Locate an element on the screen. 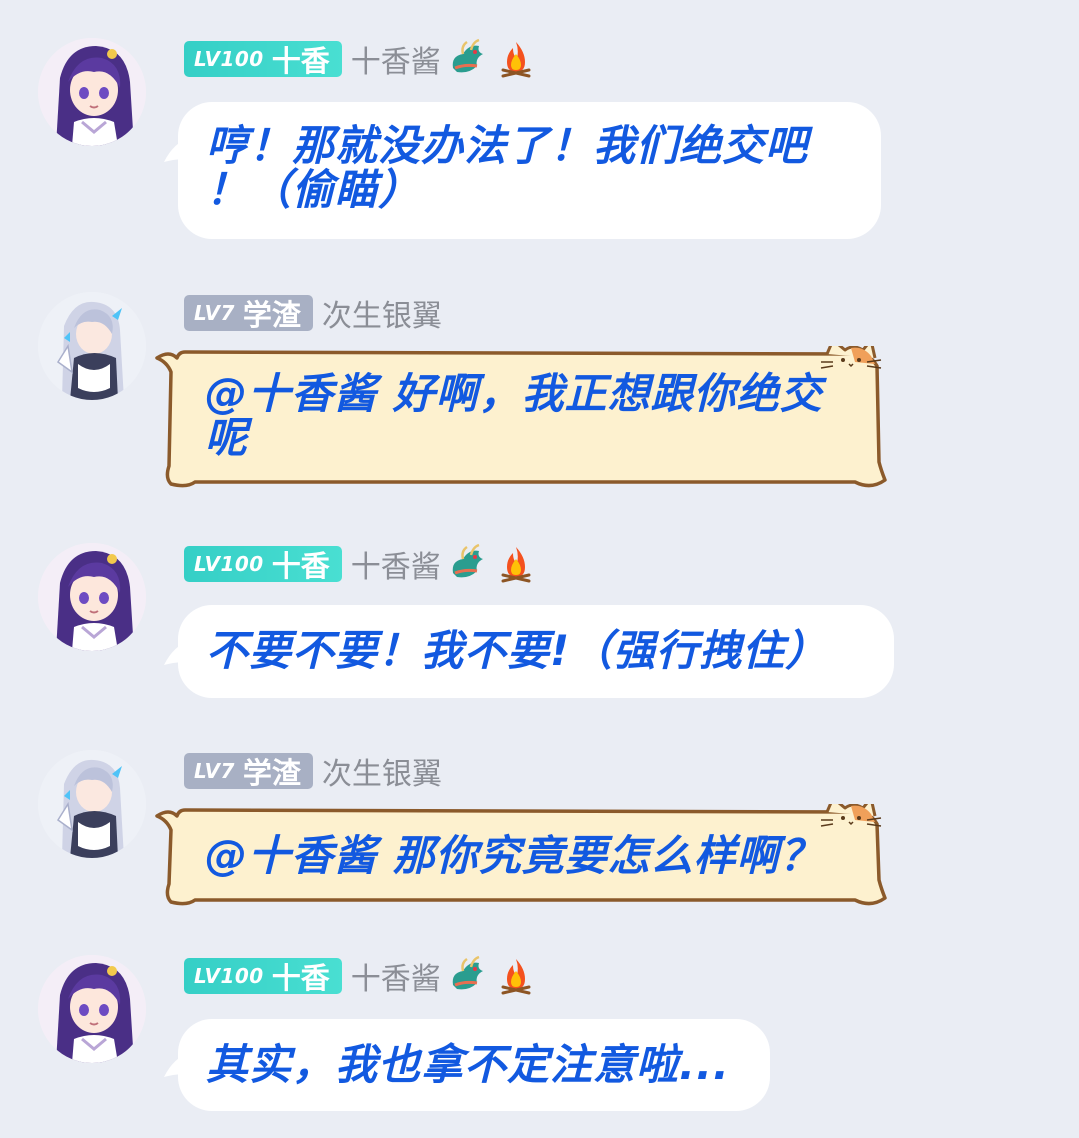 The height and width of the screenshot is (1138, 1079). message-bubble: 不要不要！我不要!（强行拽住） is located at coordinates (536, 651).